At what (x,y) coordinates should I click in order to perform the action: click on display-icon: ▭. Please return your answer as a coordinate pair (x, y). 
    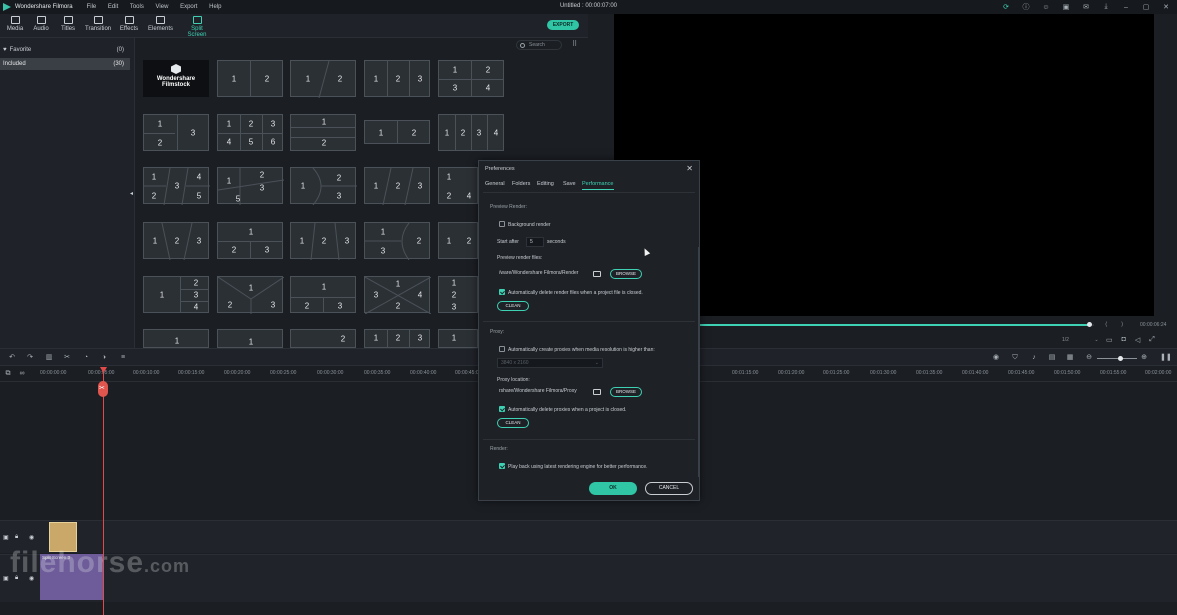
    Looking at the image, I should click on (1109, 340).